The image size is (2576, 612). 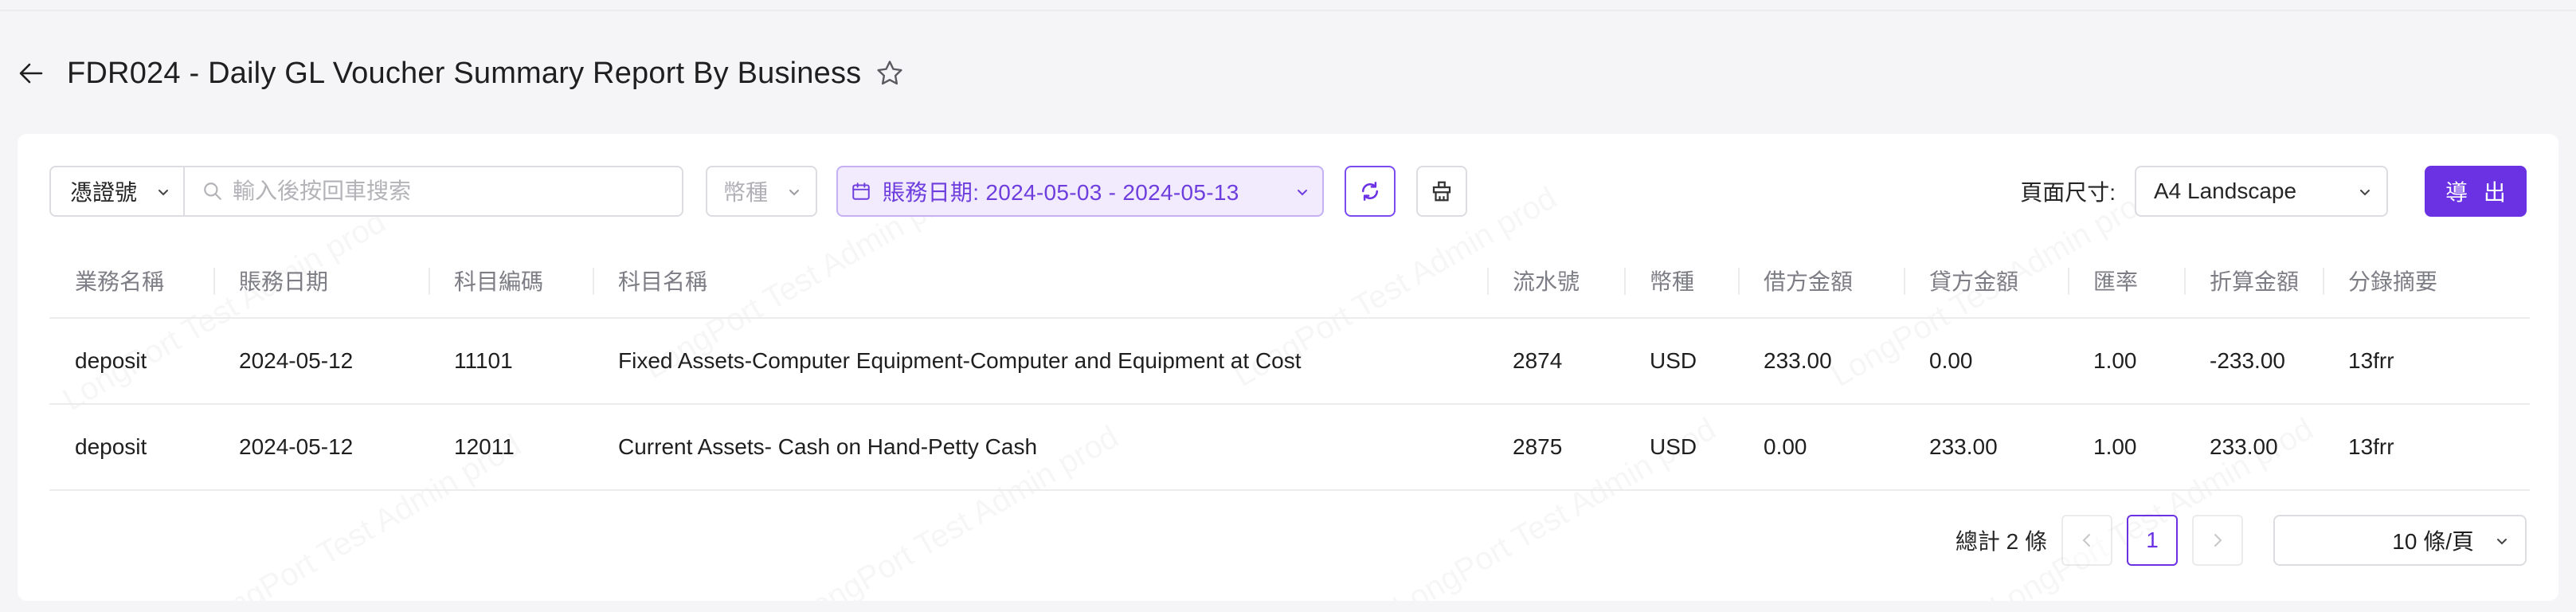 I want to click on per-page-select: 10 條/頁, so click(x=2400, y=540).